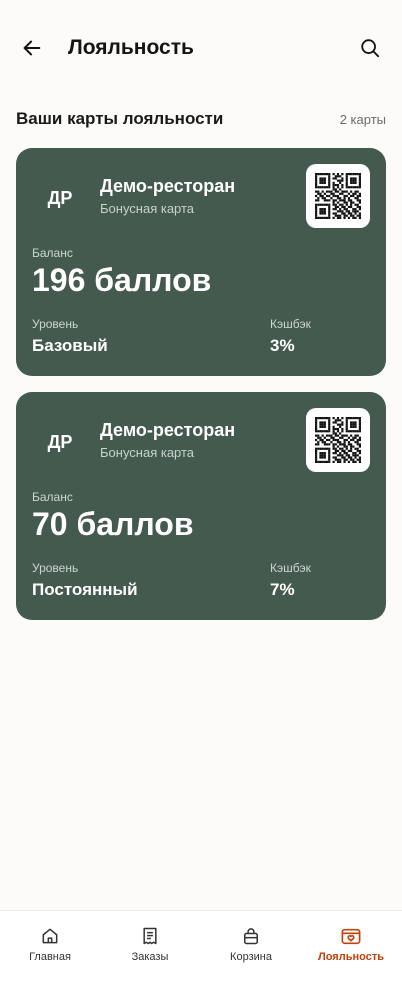 The width and height of the screenshot is (402, 1006). I want to click on level-value: Базовый, so click(70, 345).